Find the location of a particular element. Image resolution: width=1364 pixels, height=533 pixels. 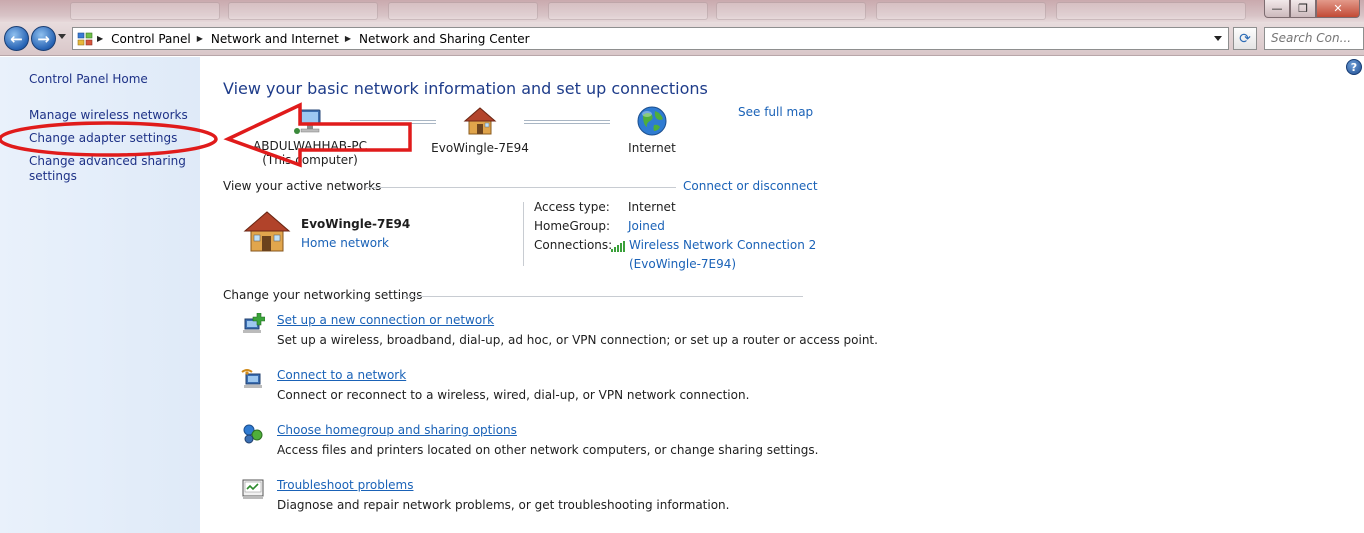

search-box is located at coordinates (1314, 38).